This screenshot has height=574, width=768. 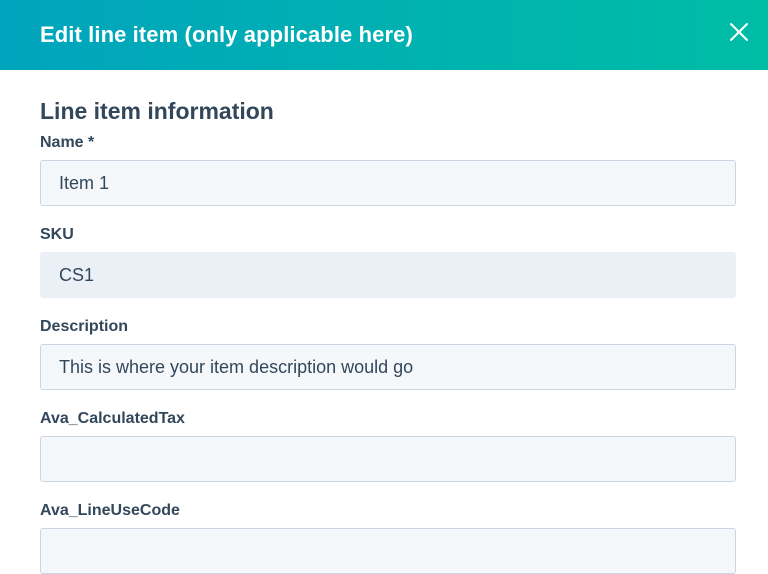 What do you see at coordinates (388, 275) in the screenshot?
I see `sku-input` at bounding box center [388, 275].